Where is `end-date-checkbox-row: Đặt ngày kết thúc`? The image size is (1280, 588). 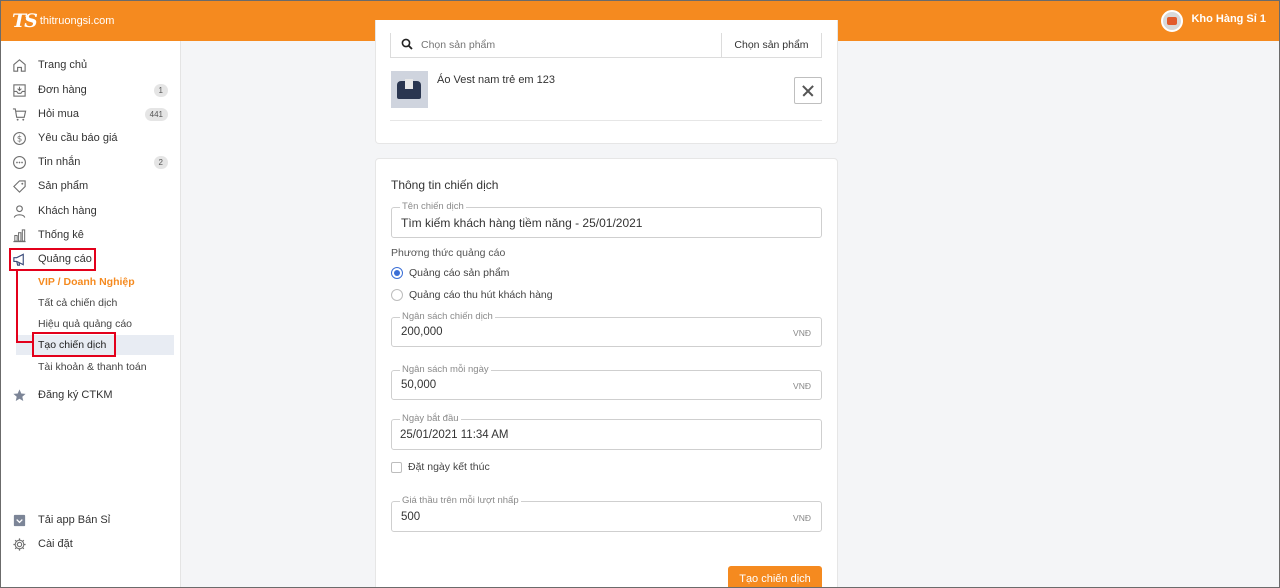
end-date-checkbox-row: Đặt ngày kết thúc is located at coordinates (440, 467).